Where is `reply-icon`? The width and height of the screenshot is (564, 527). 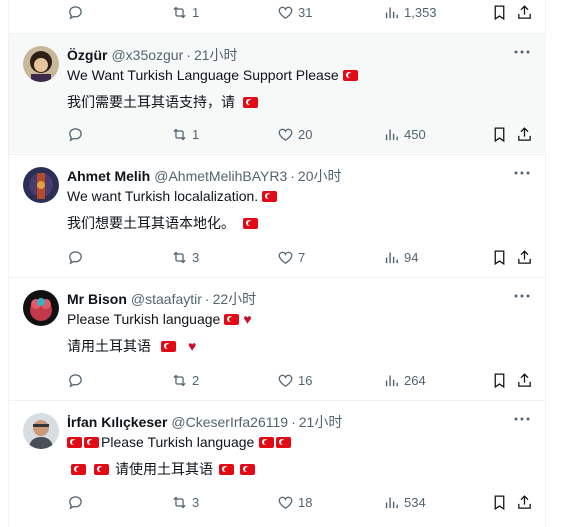
reply-icon is located at coordinates (75, 257).